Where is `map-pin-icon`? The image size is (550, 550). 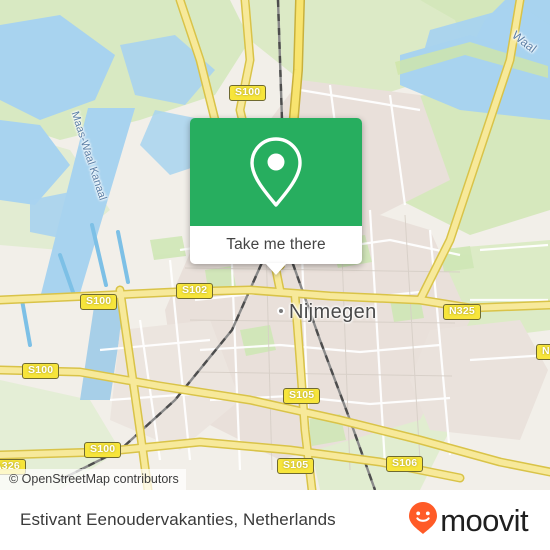 map-pin-icon is located at coordinates (276, 172).